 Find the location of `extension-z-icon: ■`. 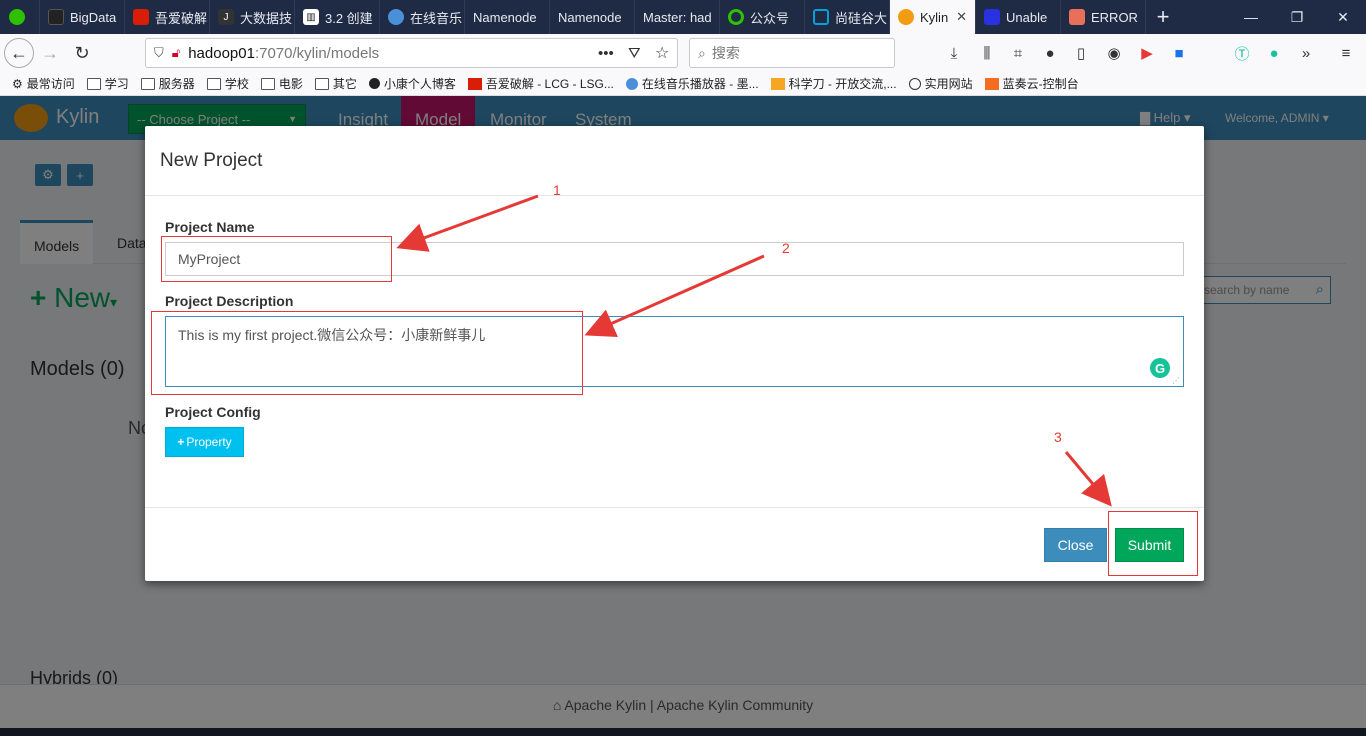

extension-z-icon: ■ is located at coordinates (1179, 53).